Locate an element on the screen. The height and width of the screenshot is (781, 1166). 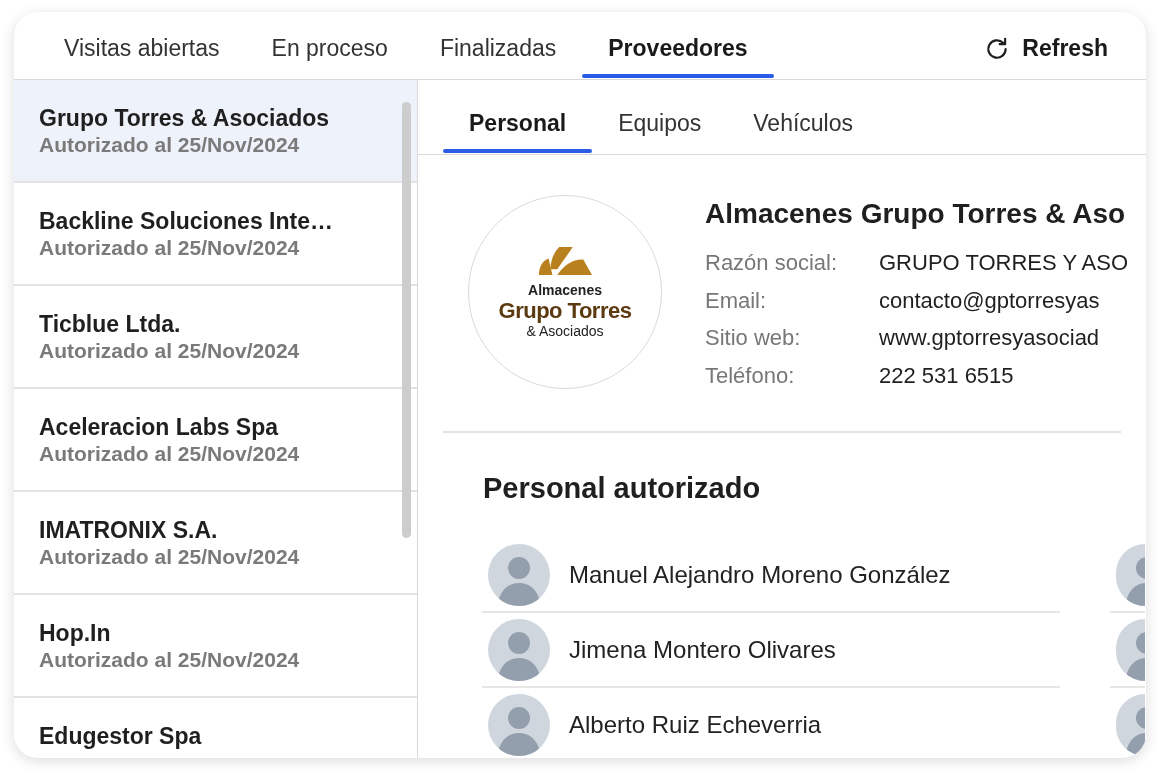
supplier-list-item: Backline Soluciones Inte… Autorizado al 25/Nov/2024 is located at coordinates (215, 234).